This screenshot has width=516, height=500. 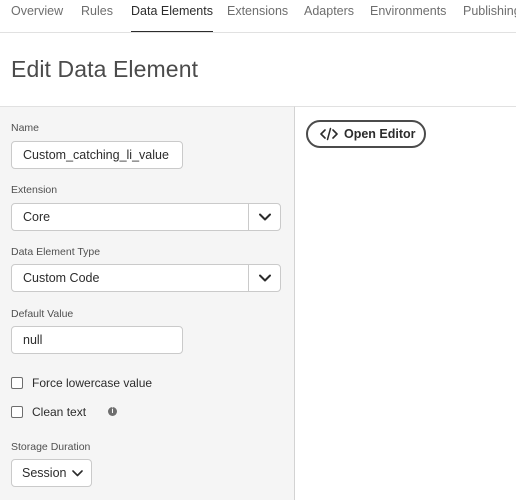 I want to click on default-value-input: null, so click(x=97, y=340).